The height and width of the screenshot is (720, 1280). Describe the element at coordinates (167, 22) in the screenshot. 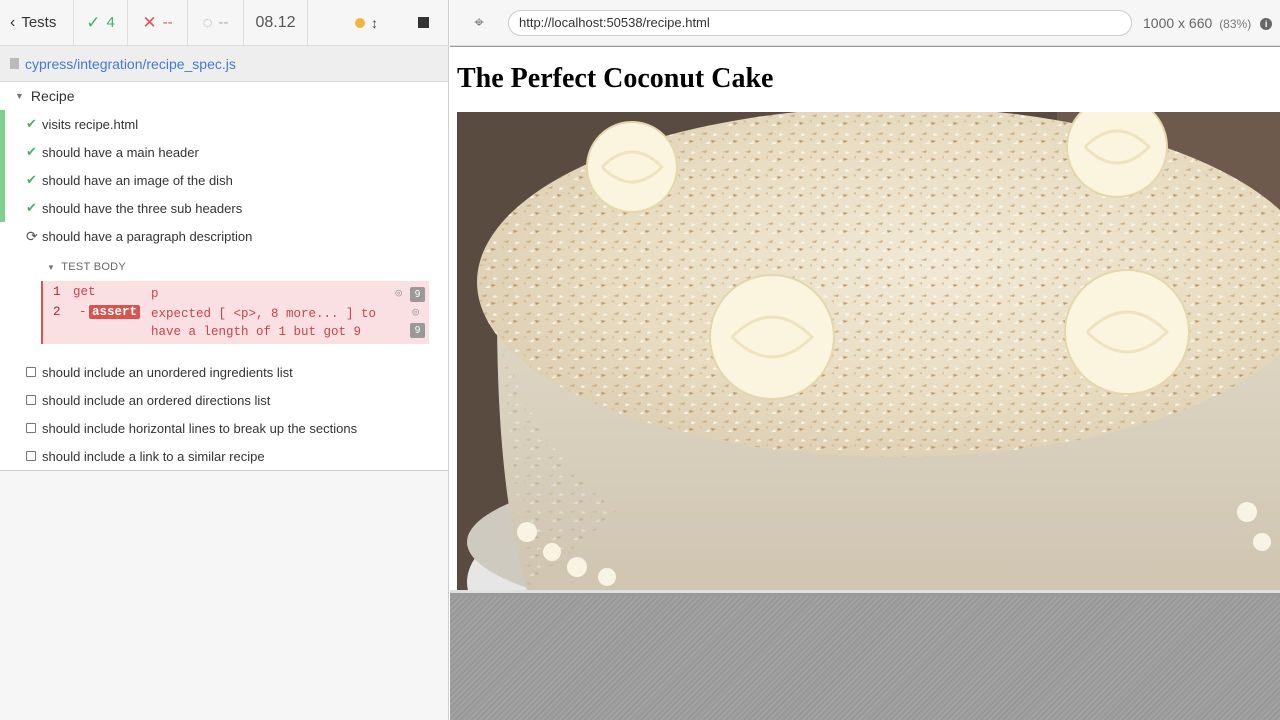

I see `failed-count-value: --` at that location.